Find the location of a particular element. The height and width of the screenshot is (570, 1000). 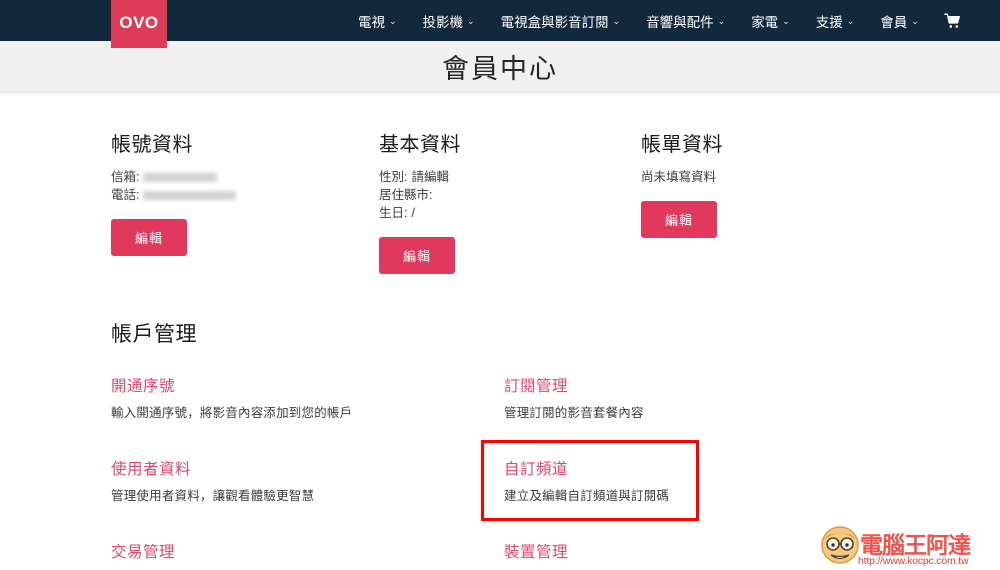

shopping-cart-icon is located at coordinates (952, 20).